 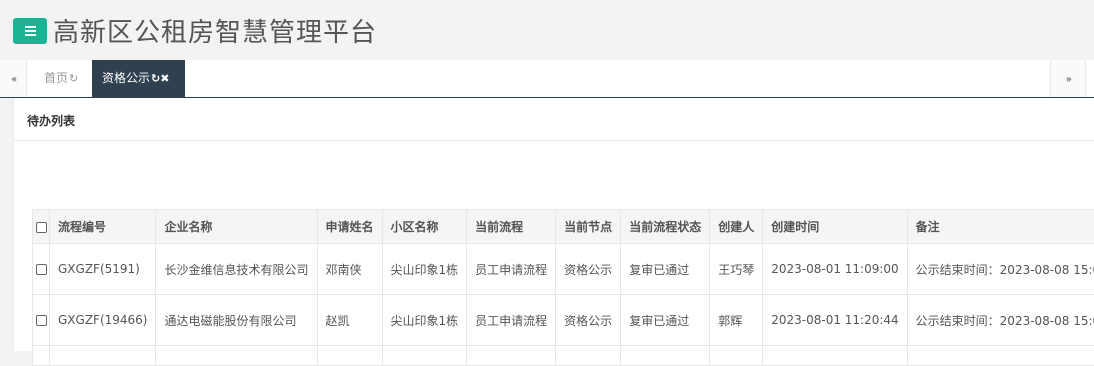 I want to click on table-cell: 赵凯, so click(x=349, y=320).